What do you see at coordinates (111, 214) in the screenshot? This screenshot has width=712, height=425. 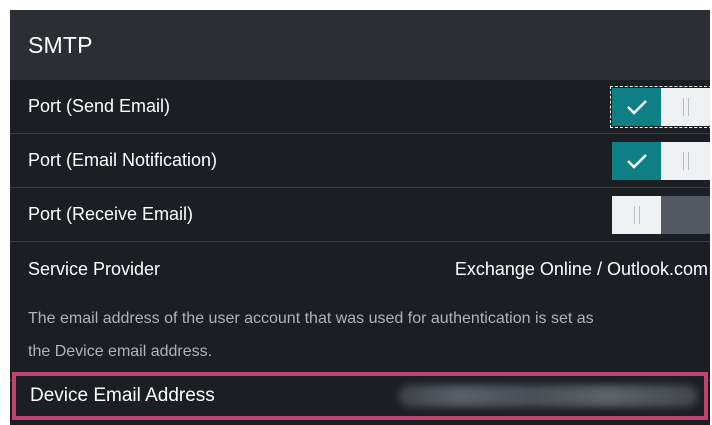 I see `row-label: Port (Receive Email)` at bounding box center [111, 214].